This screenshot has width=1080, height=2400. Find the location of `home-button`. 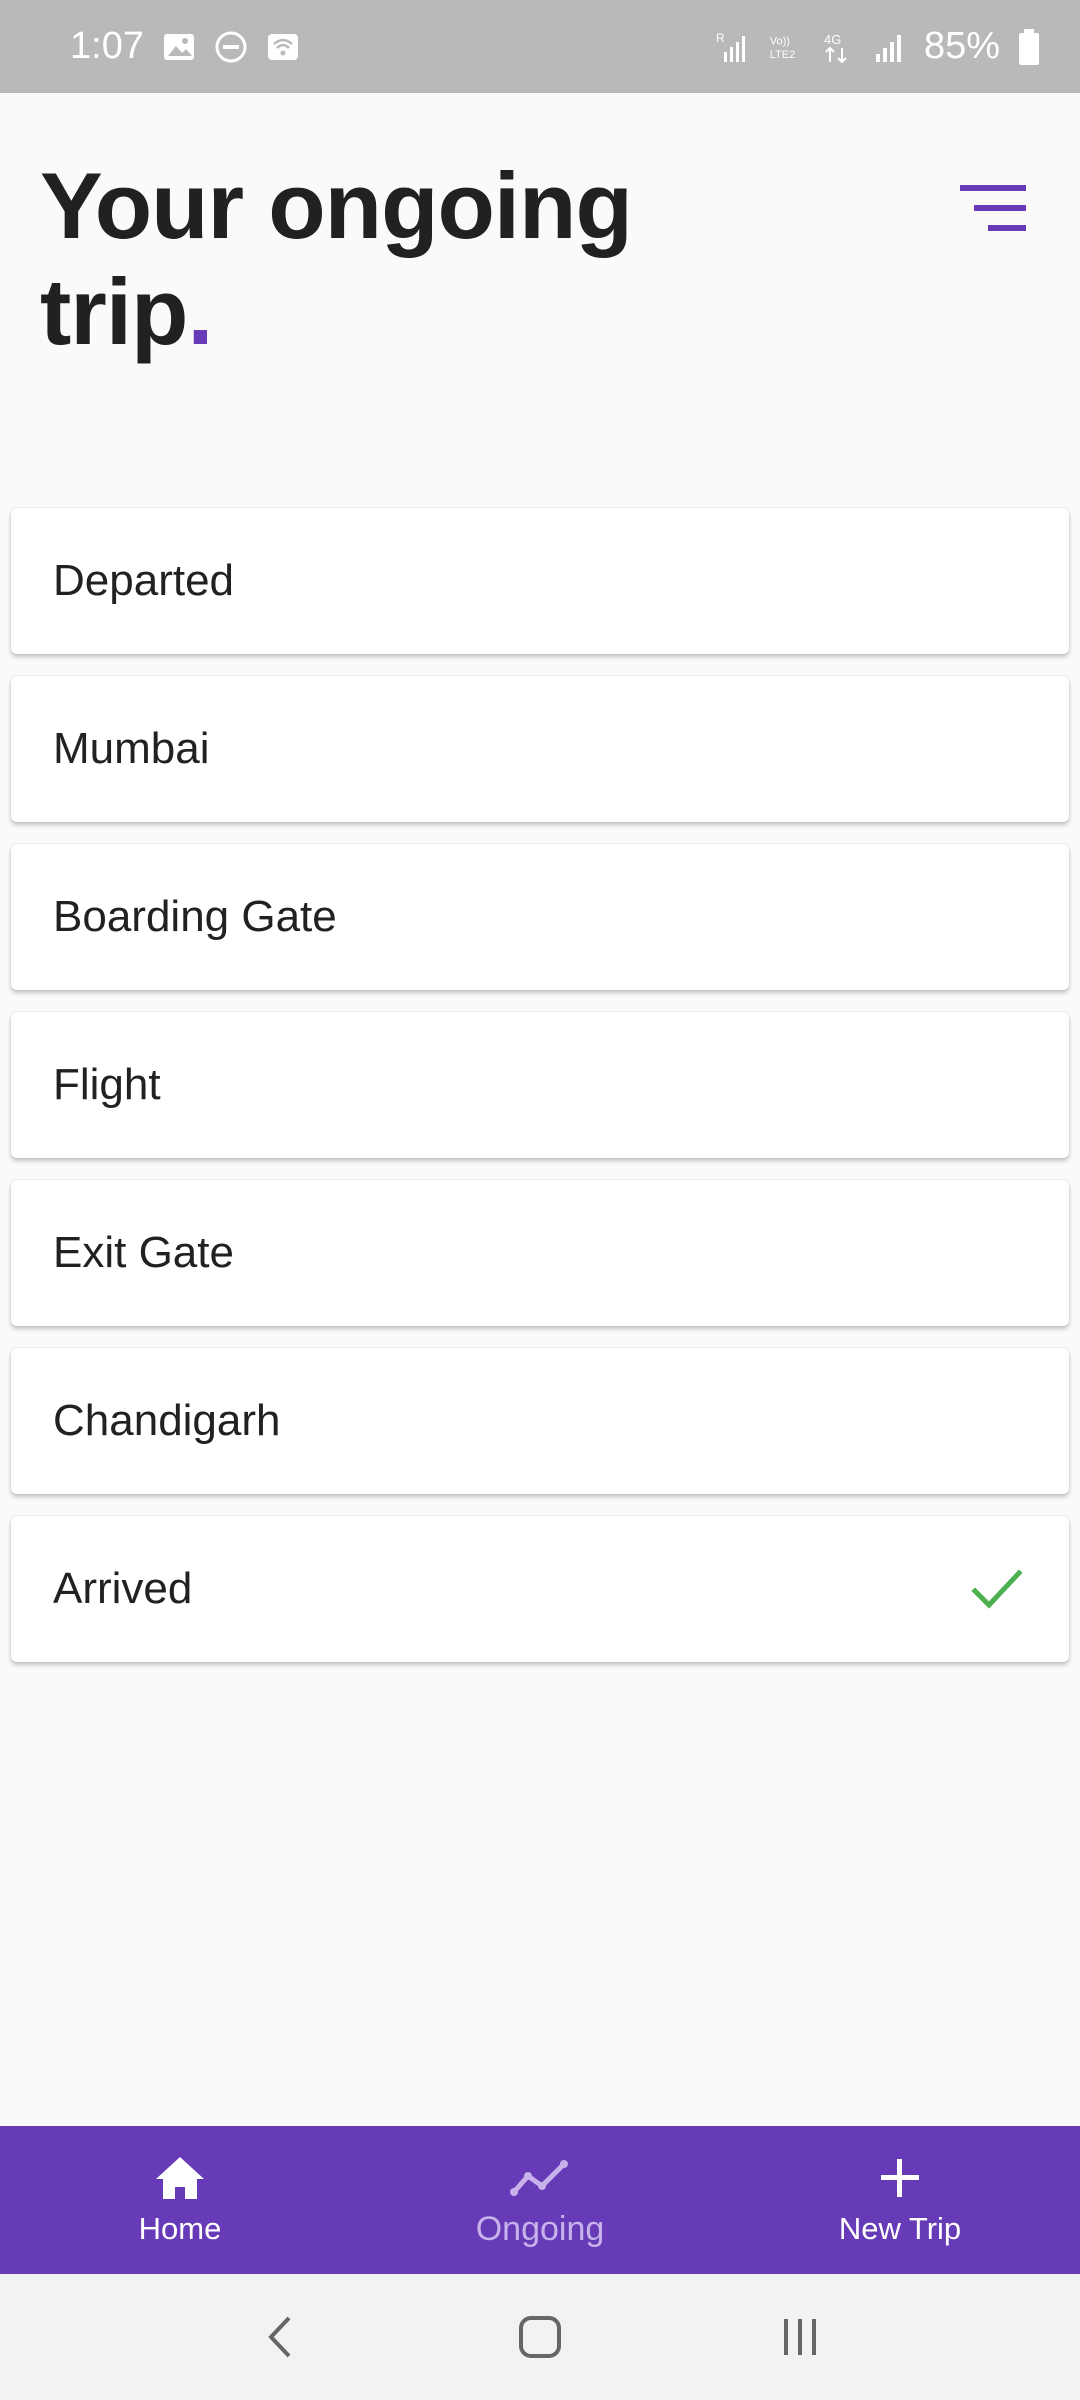

home-button is located at coordinates (540, 2337).